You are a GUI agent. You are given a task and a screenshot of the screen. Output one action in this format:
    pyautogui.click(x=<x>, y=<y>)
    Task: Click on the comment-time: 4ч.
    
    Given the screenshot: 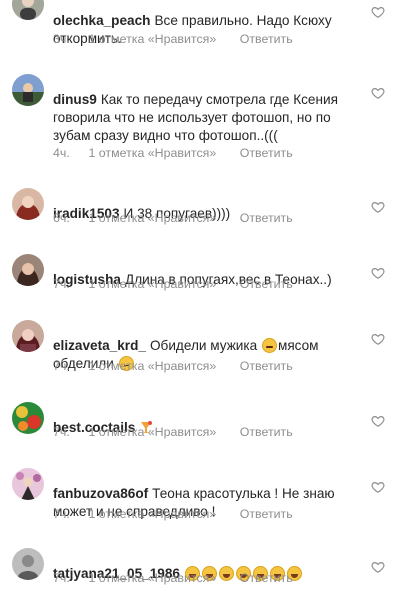 What is the action you would take?
    pyautogui.click(x=69, y=153)
    